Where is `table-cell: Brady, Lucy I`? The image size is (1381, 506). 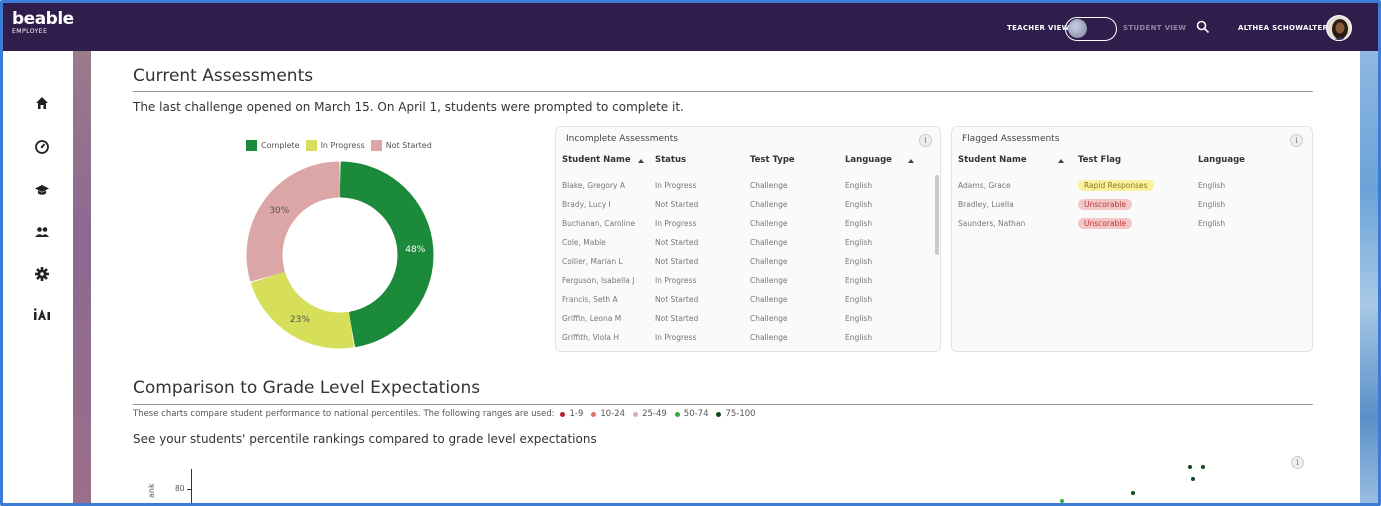
table-cell: Brady, Lucy I is located at coordinates (586, 204).